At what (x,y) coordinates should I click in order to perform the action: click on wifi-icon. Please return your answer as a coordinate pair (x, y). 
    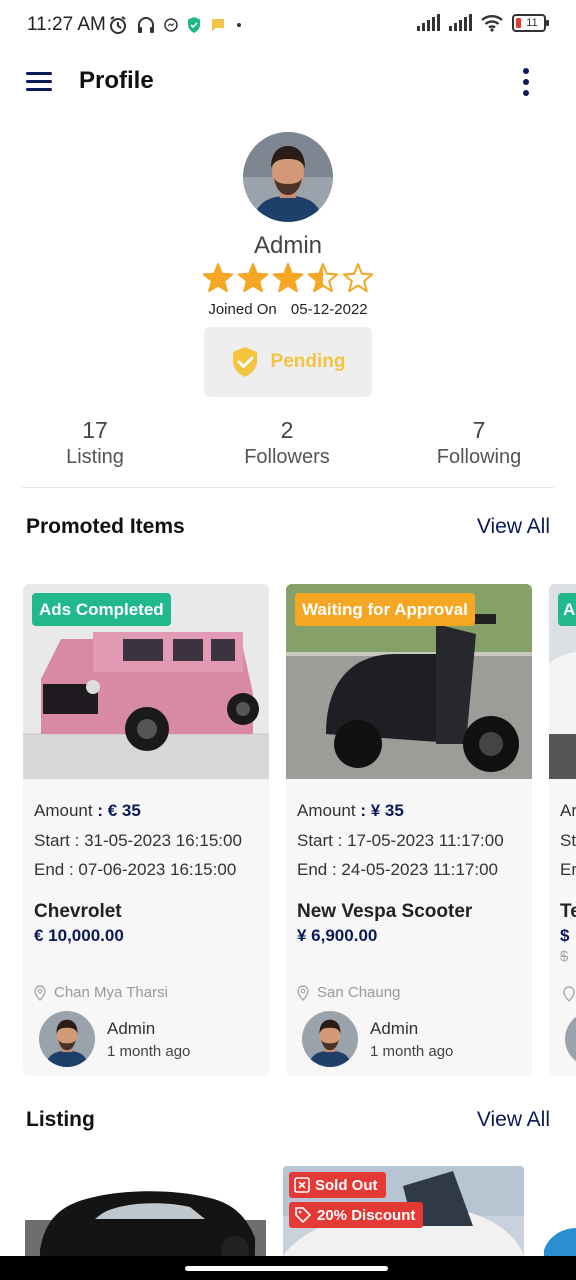
    Looking at the image, I should click on (492, 23).